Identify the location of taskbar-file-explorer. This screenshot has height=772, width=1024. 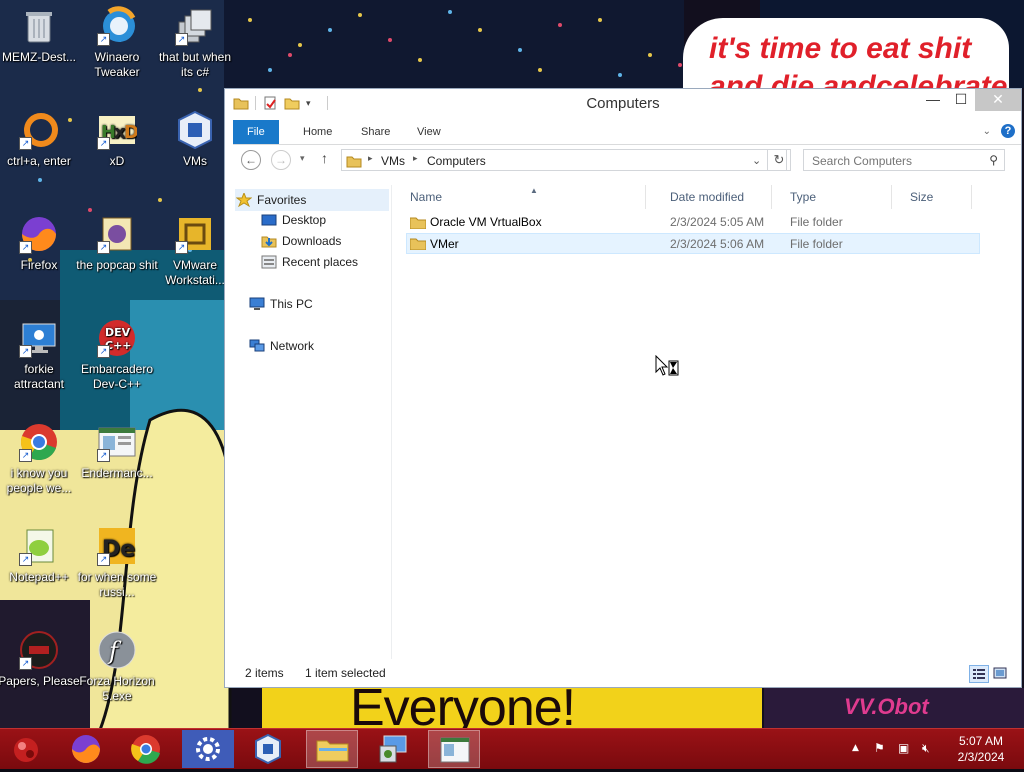
(332, 749).